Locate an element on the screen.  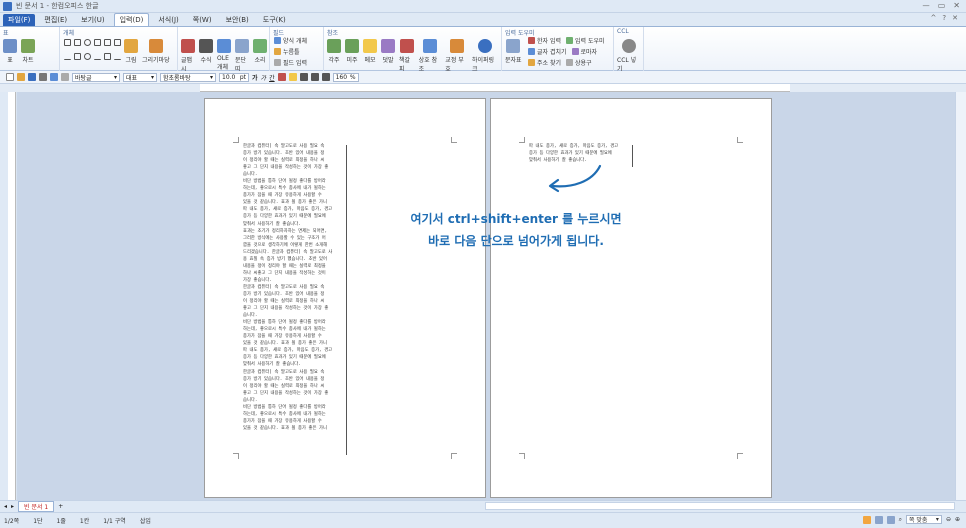
memo-button: 메모 is located at coordinates (370, 51).